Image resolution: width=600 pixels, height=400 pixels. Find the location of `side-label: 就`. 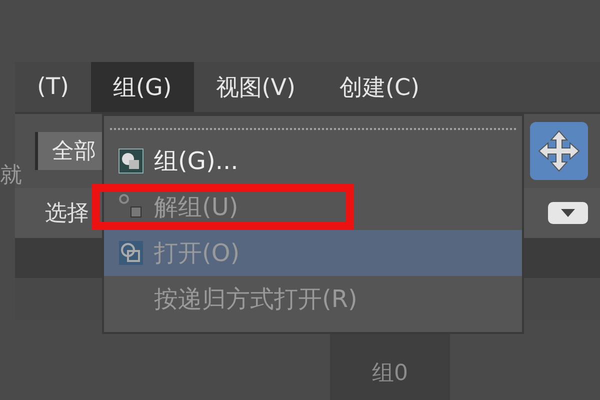

side-label: 就 is located at coordinates (11, 176).